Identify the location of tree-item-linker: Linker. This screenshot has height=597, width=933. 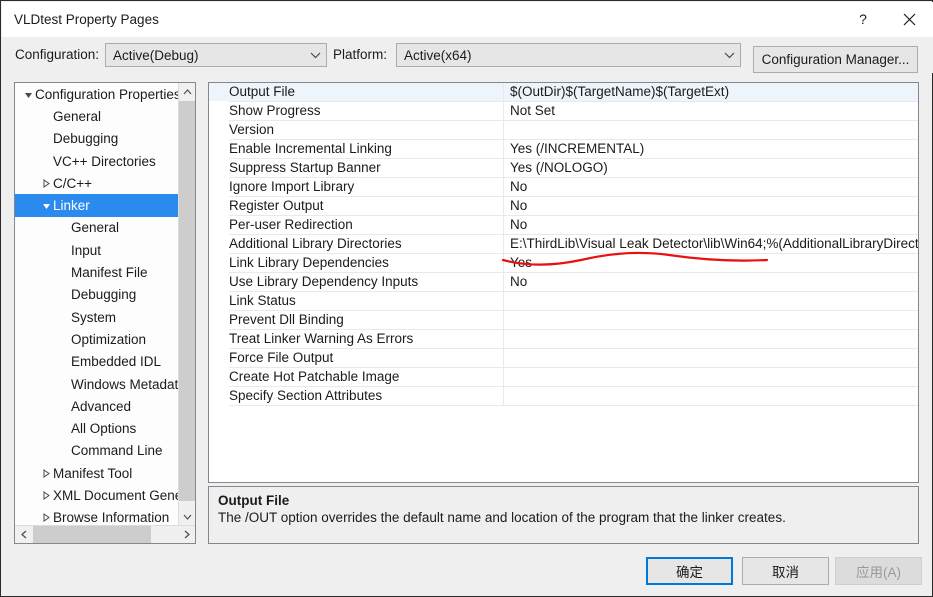
(96, 205).